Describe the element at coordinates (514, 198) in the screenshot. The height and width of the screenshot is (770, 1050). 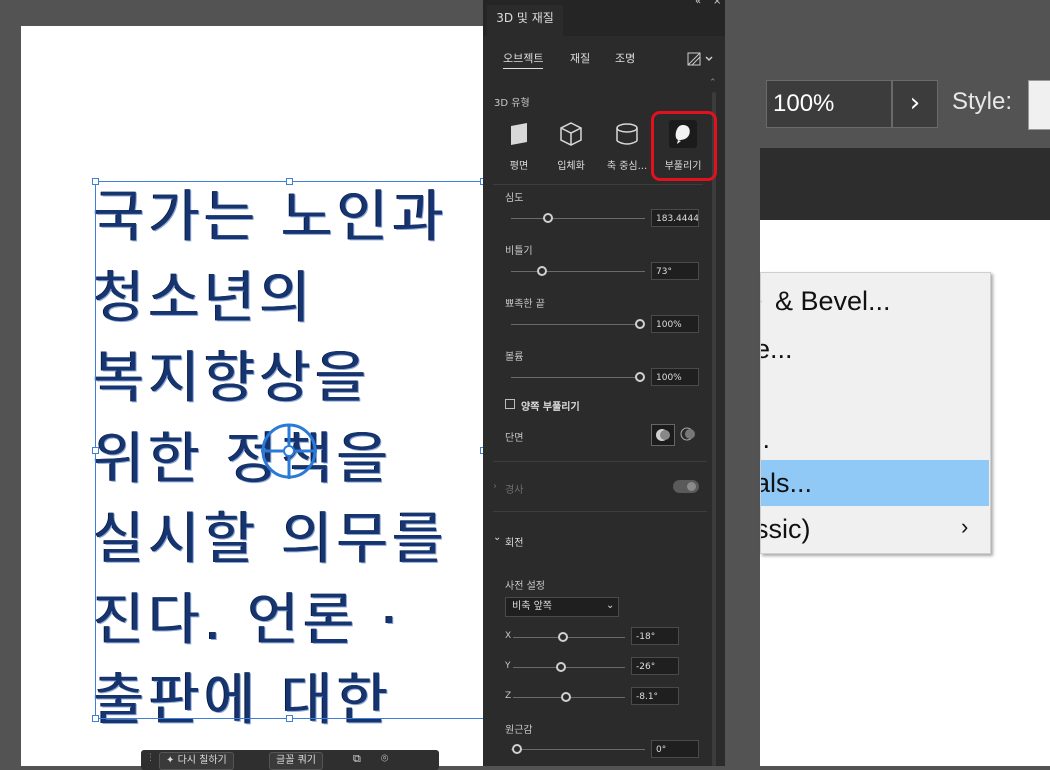
I see `depth-label: 심도` at that location.